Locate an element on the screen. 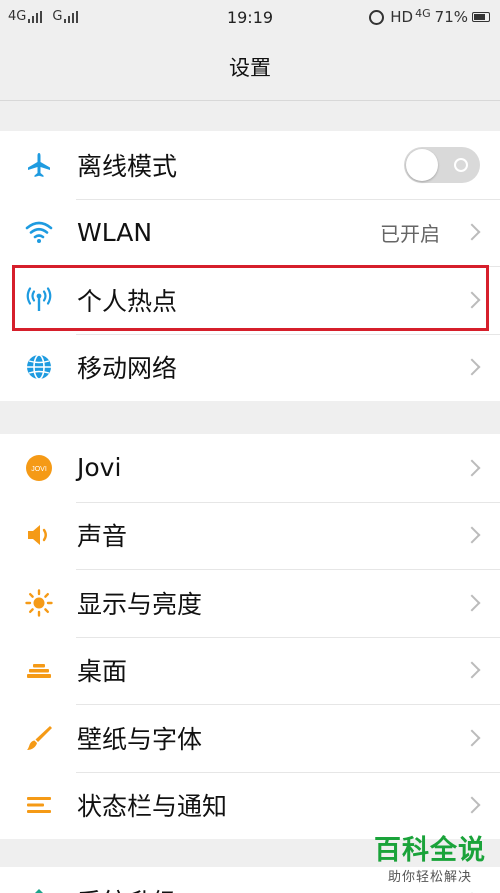  setting-row-statusbar-notifications: 状态栏与通知 is located at coordinates (250, 805).